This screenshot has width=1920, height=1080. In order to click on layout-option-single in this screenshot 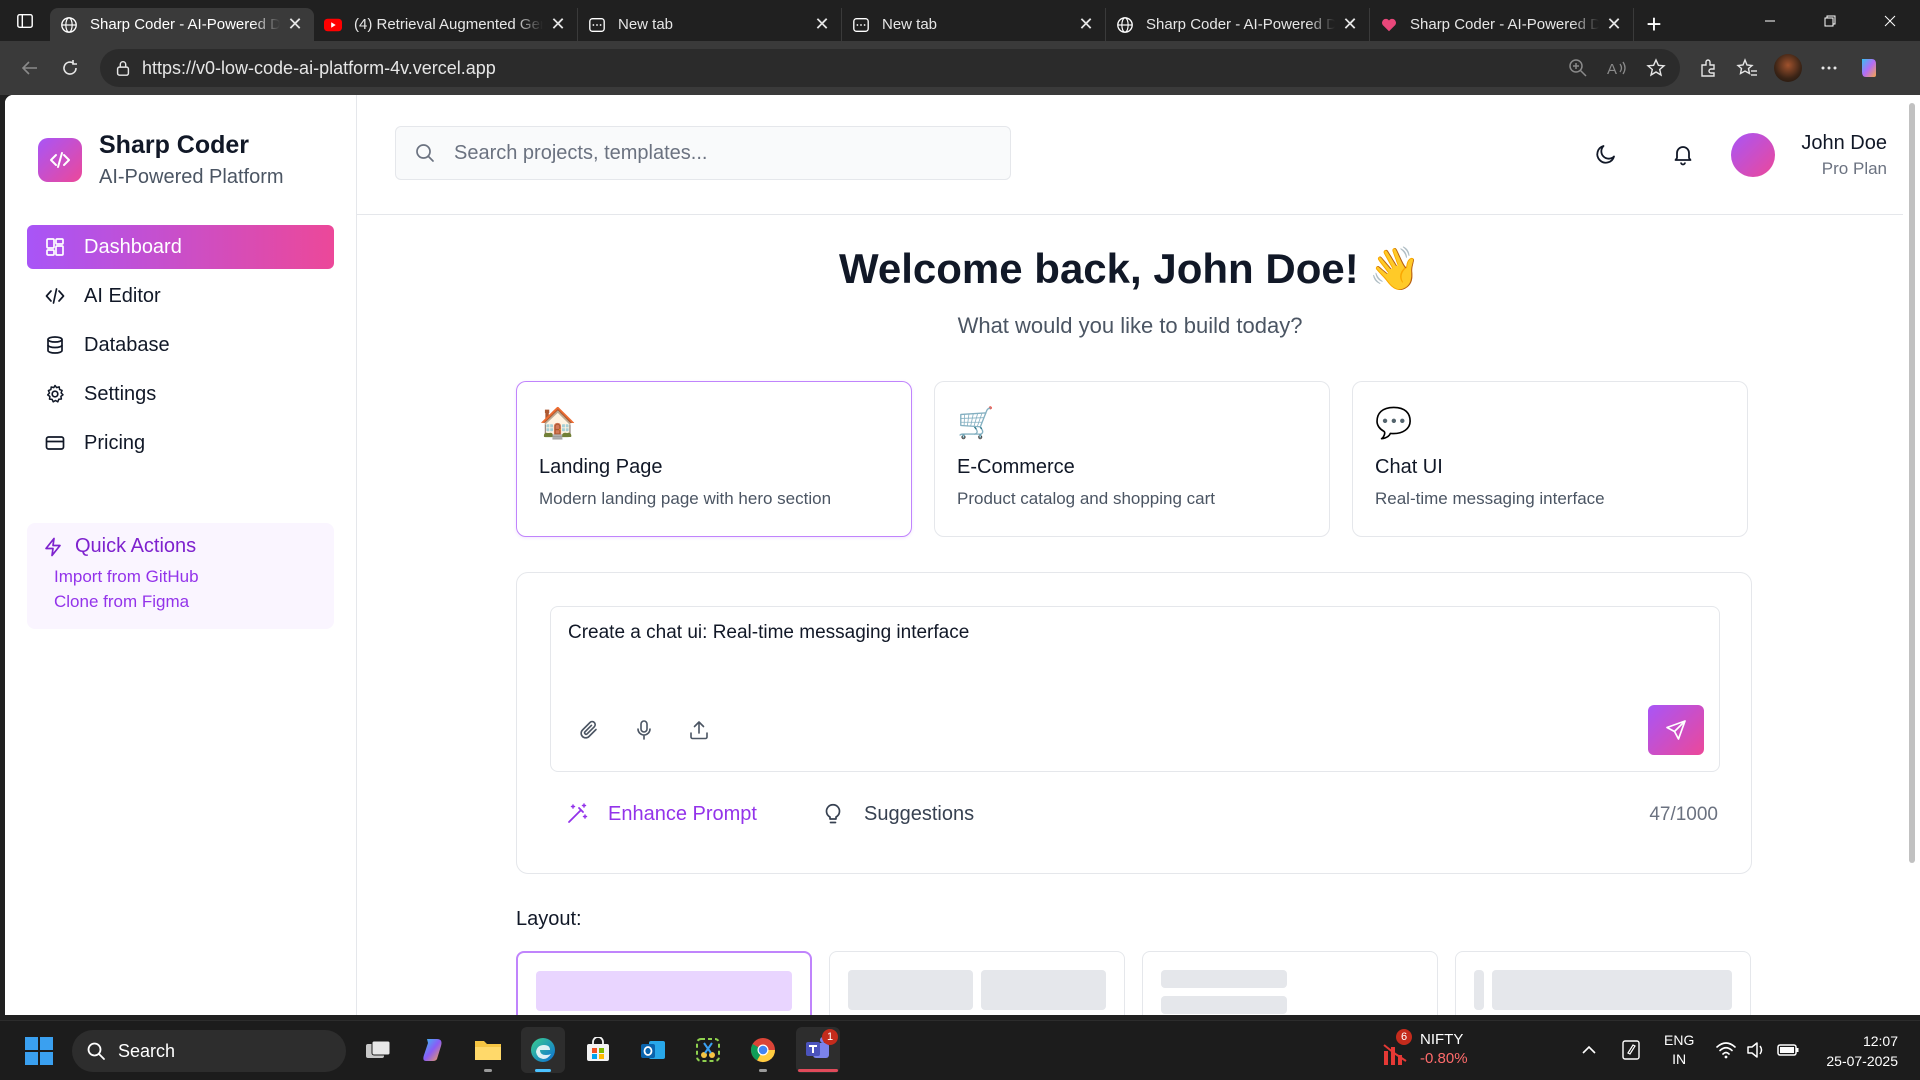, I will do `click(664, 983)`.